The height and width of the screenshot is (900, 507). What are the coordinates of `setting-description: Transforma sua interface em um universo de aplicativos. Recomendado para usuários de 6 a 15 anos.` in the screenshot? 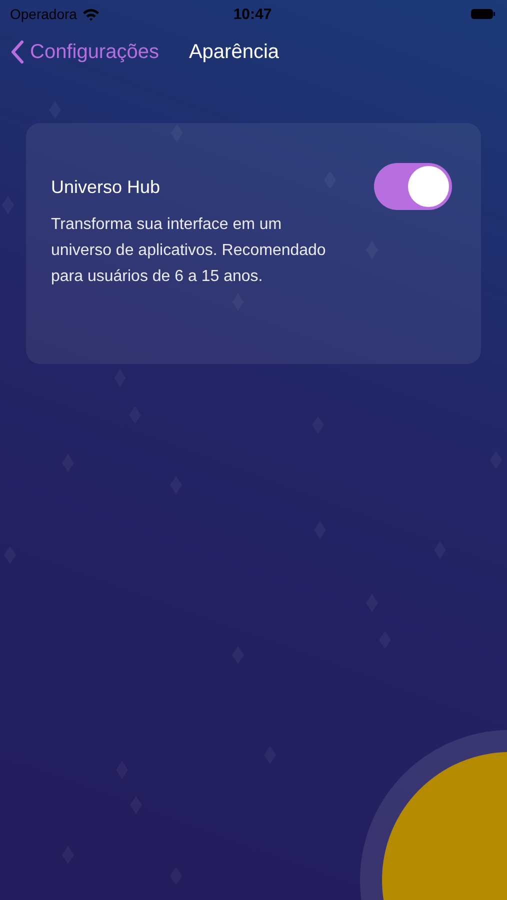 It's located at (189, 251).